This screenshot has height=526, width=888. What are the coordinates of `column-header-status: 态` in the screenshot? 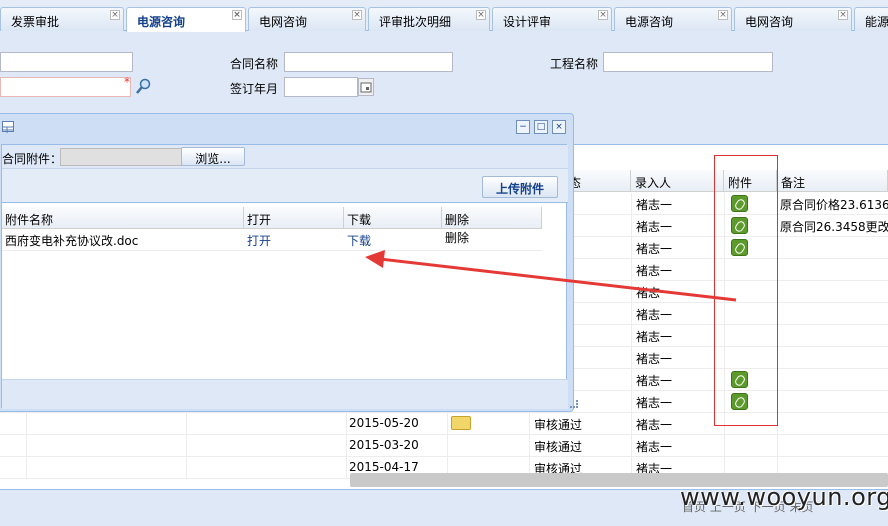 It's located at (598, 181).